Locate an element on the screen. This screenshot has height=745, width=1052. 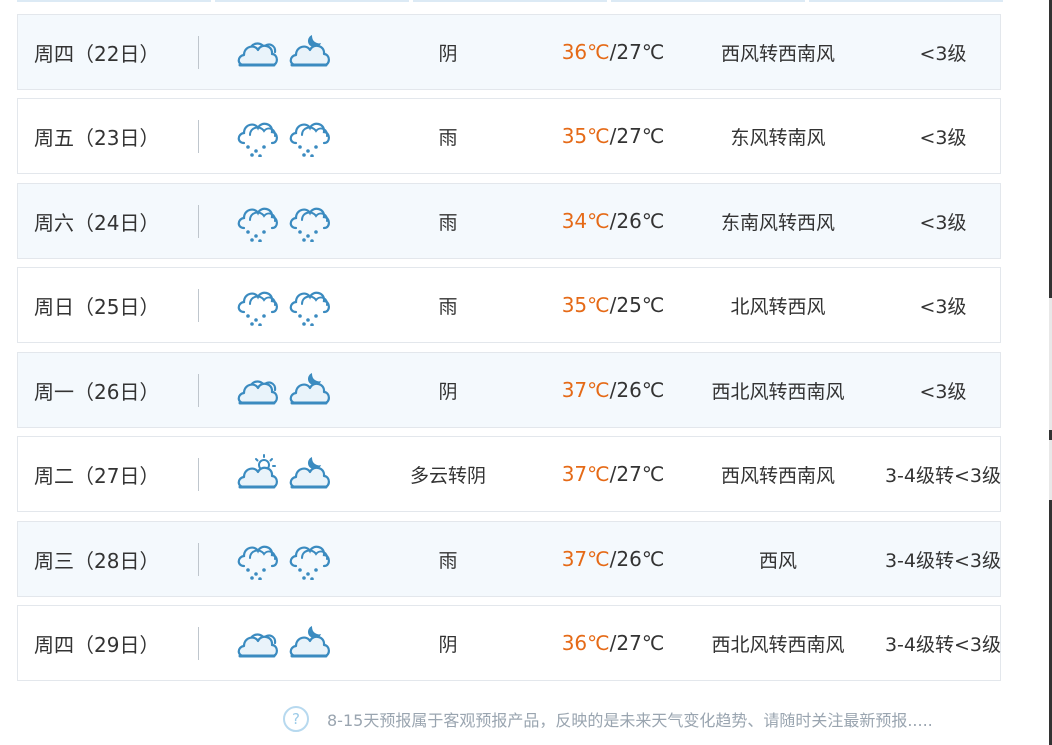
wind-direction: 北风转西风 is located at coordinates (778, 306).